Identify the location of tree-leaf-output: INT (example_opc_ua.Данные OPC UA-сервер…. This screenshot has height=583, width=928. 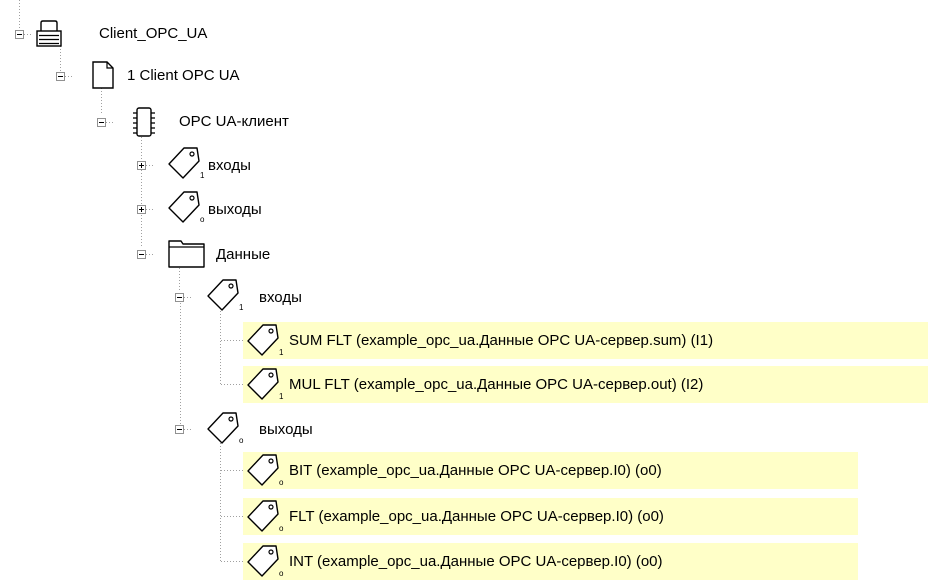
(476, 562).